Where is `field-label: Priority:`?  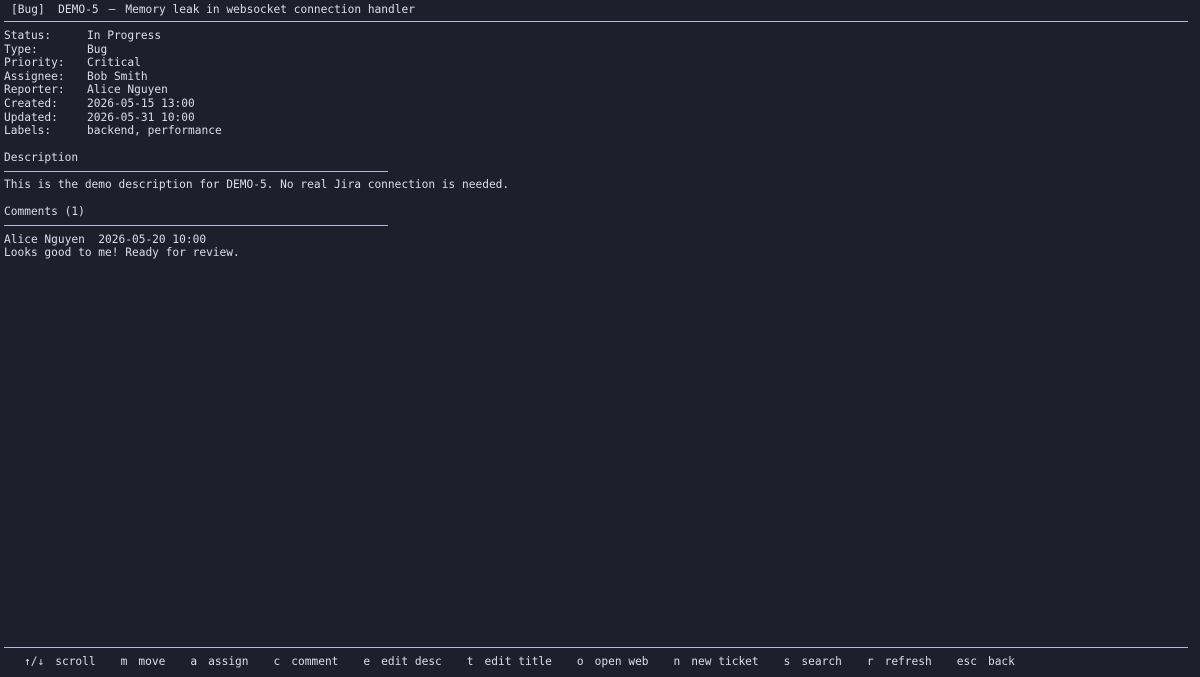 field-label: Priority: is located at coordinates (34, 63).